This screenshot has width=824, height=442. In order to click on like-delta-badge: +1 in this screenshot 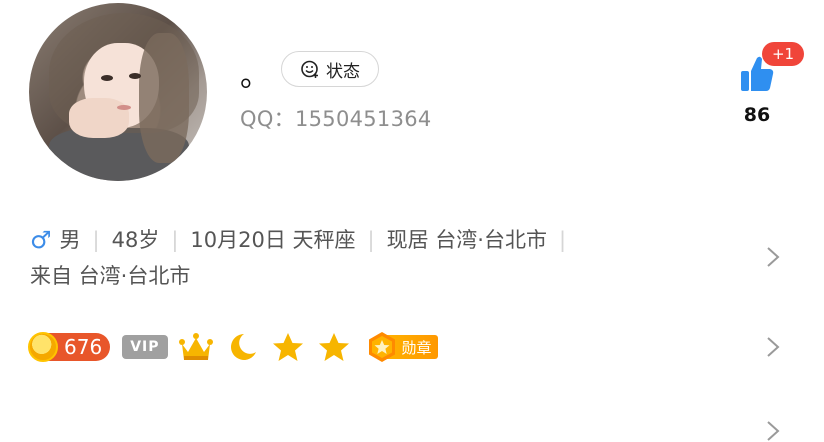, I will do `click(783, 54)`.